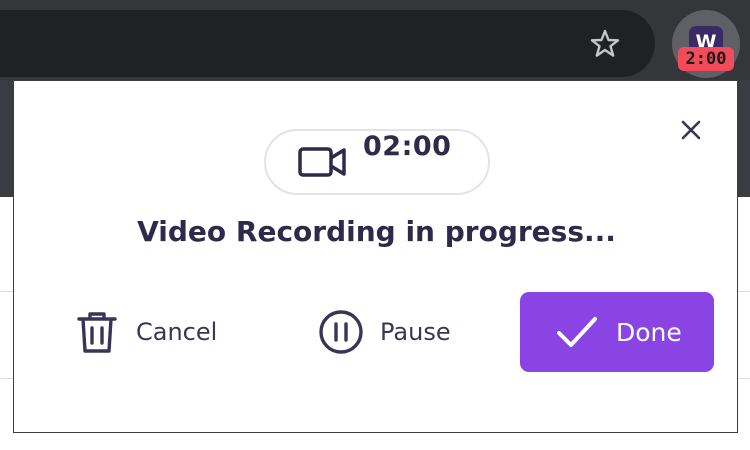  What do you see at coordinates (706, 44) in the screenshot?
I see `extension-button: W 2:00` at bounding box center [706, 44].